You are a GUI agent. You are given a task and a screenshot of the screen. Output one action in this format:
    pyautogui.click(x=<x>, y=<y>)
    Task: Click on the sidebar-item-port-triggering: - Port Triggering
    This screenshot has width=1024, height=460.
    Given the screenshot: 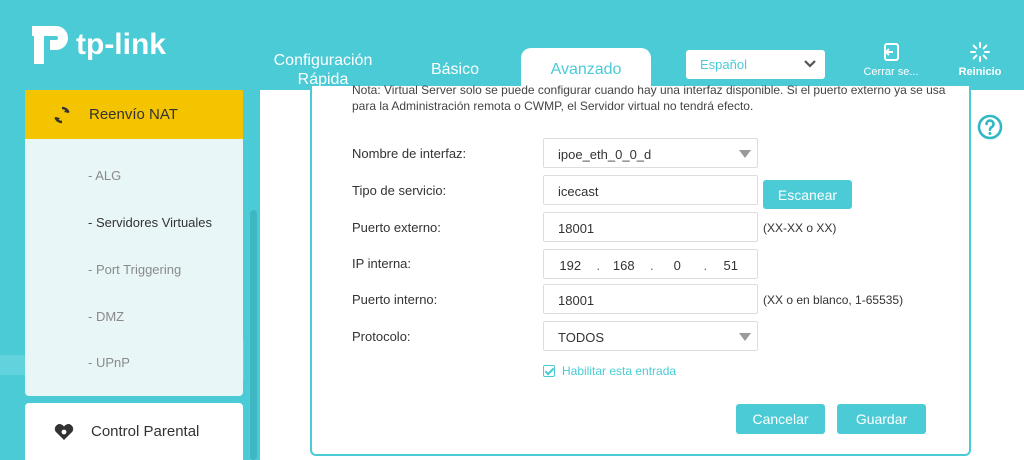 What is the action you would take?
    pyautogui.click(x=134, y=269)
    